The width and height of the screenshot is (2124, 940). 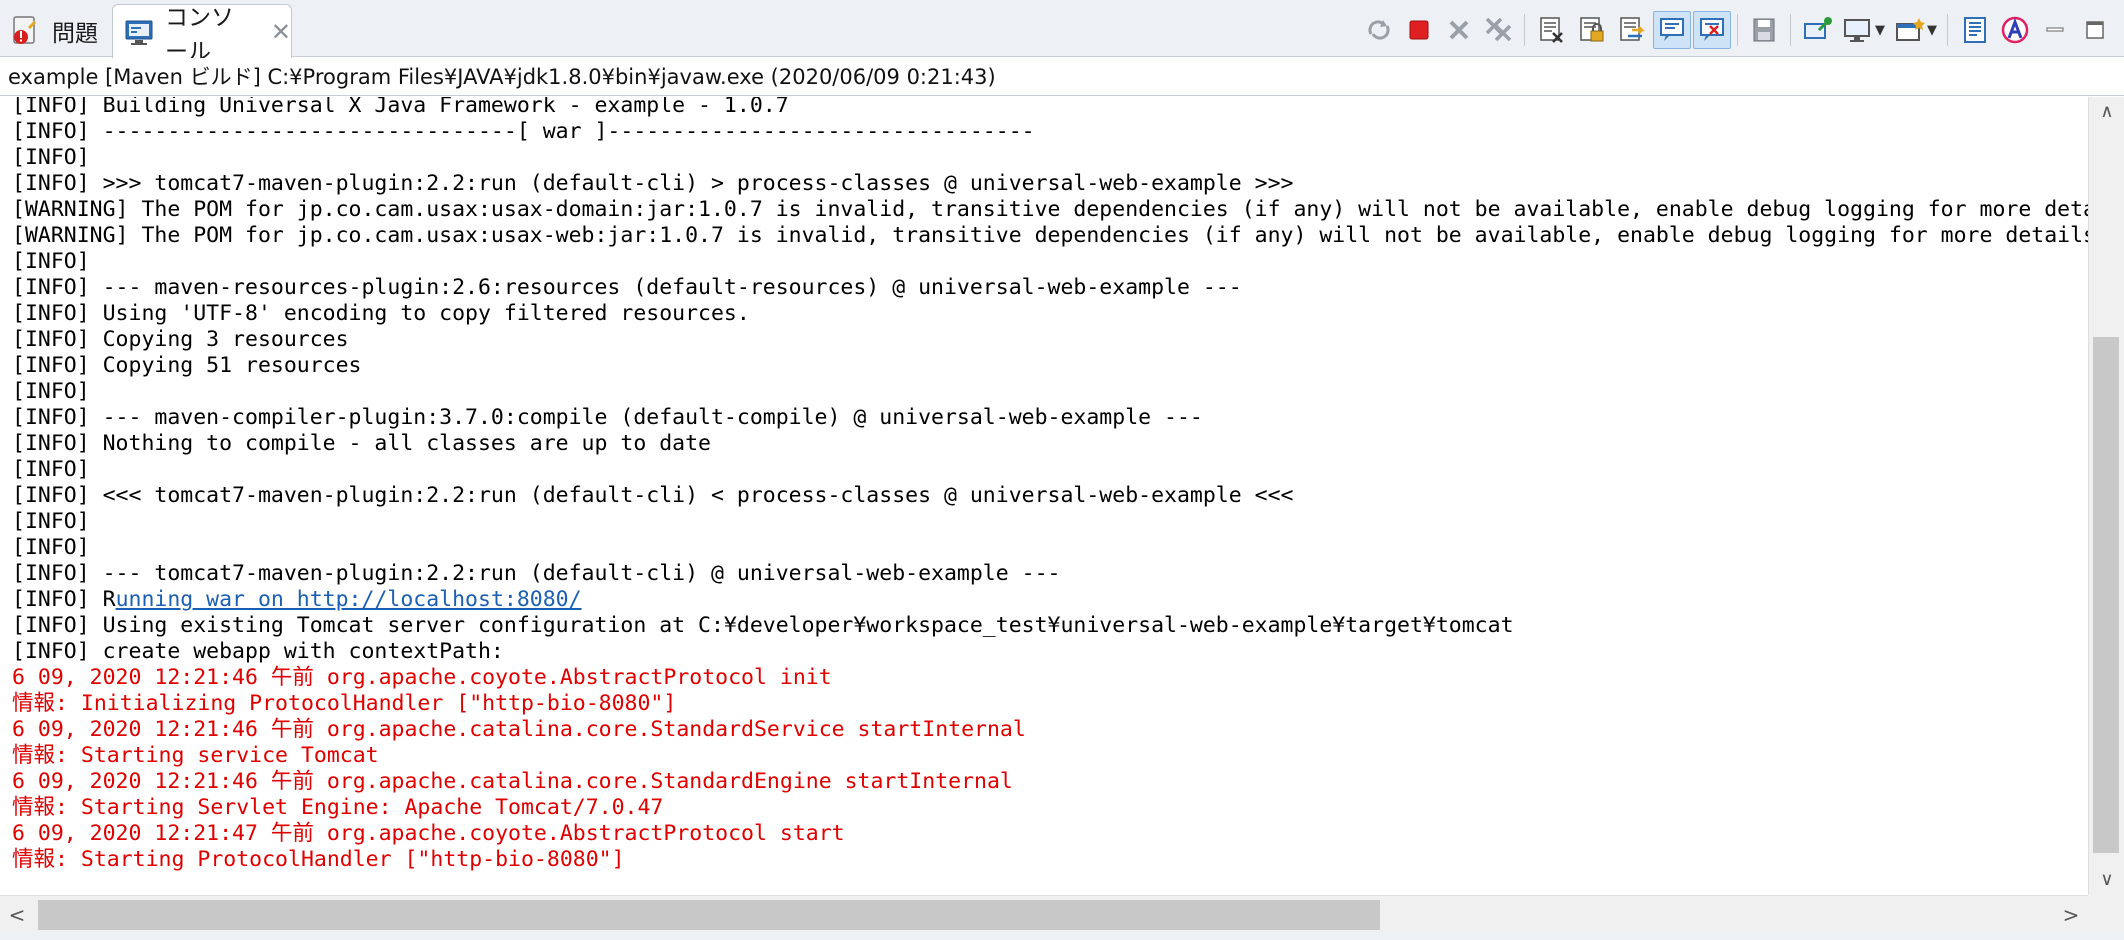 I want to click on vertical-scroll-thumb, so click(x=2106, y=595).